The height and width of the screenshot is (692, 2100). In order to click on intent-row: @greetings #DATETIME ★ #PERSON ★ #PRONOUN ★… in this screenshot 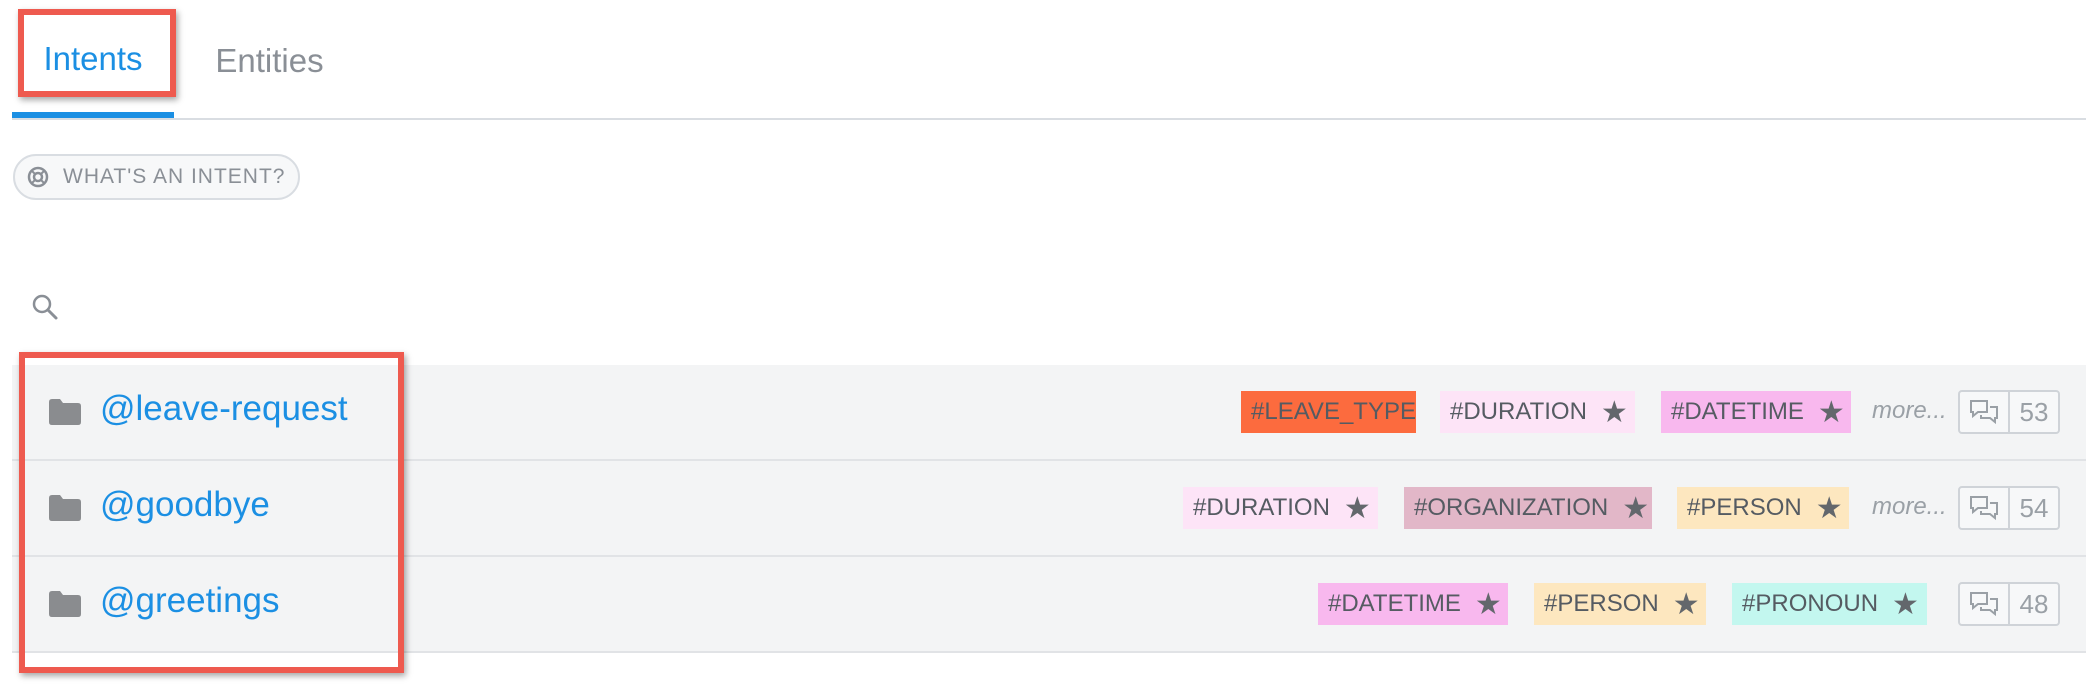, I will do `click(1049, 605)`.